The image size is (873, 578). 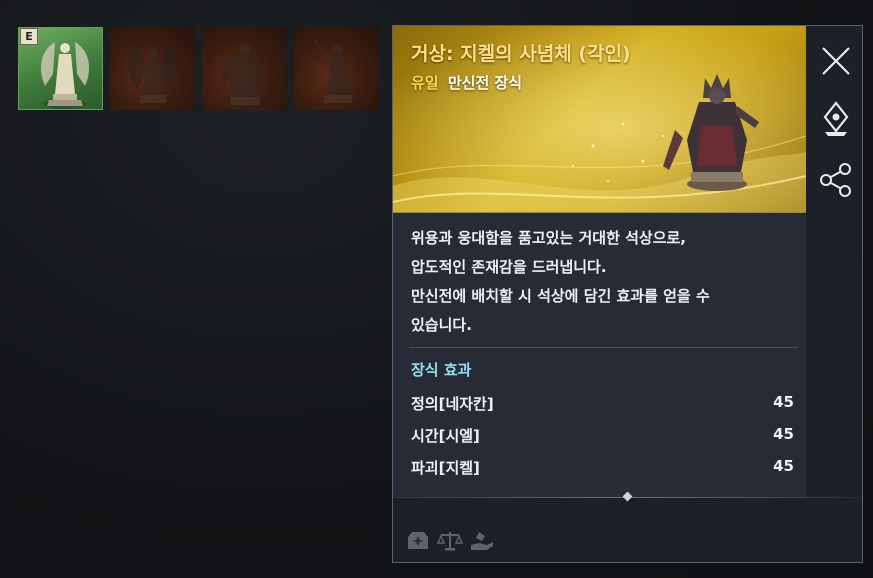 I want to click on close-button, so click(x=836, y=61).